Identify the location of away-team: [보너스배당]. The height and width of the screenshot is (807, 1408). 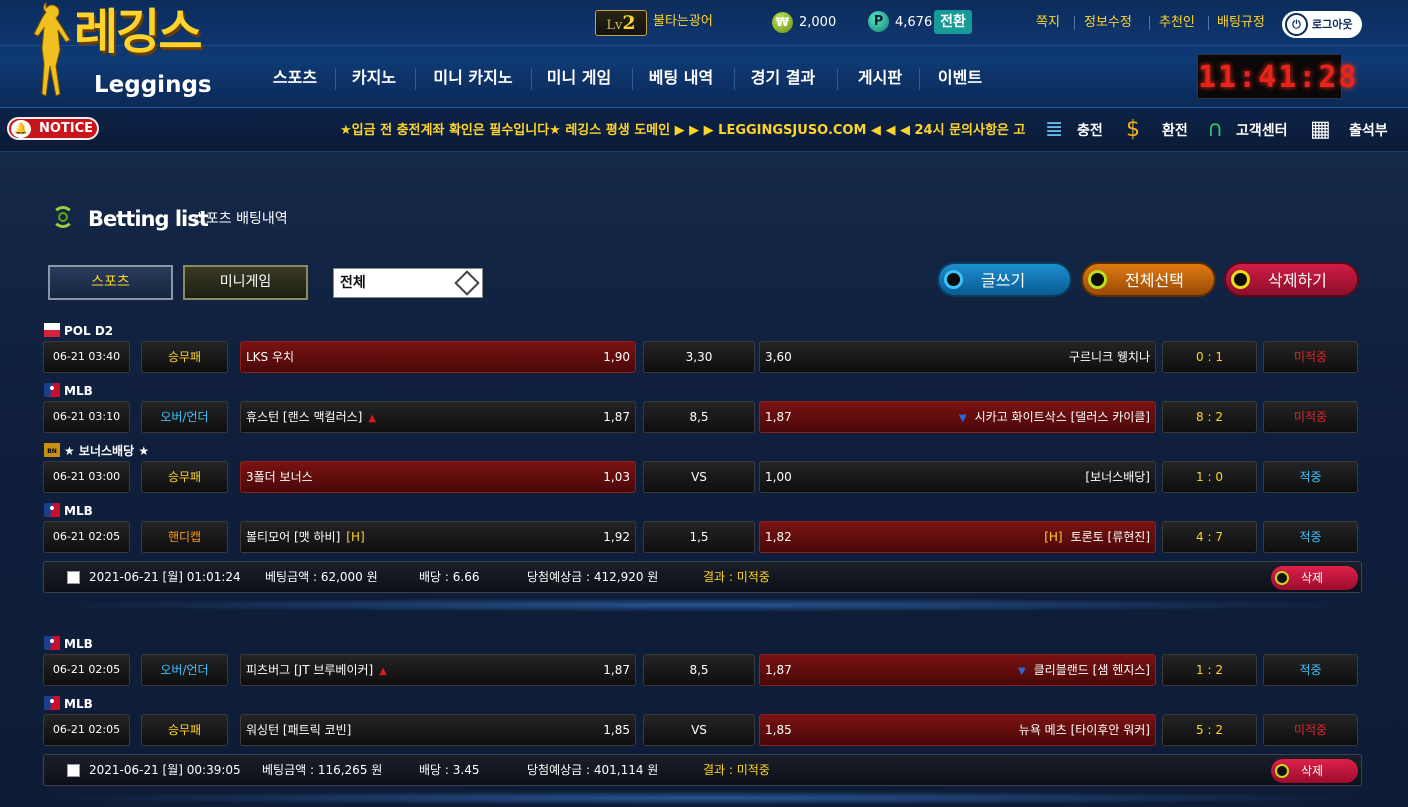
(1117, 477).